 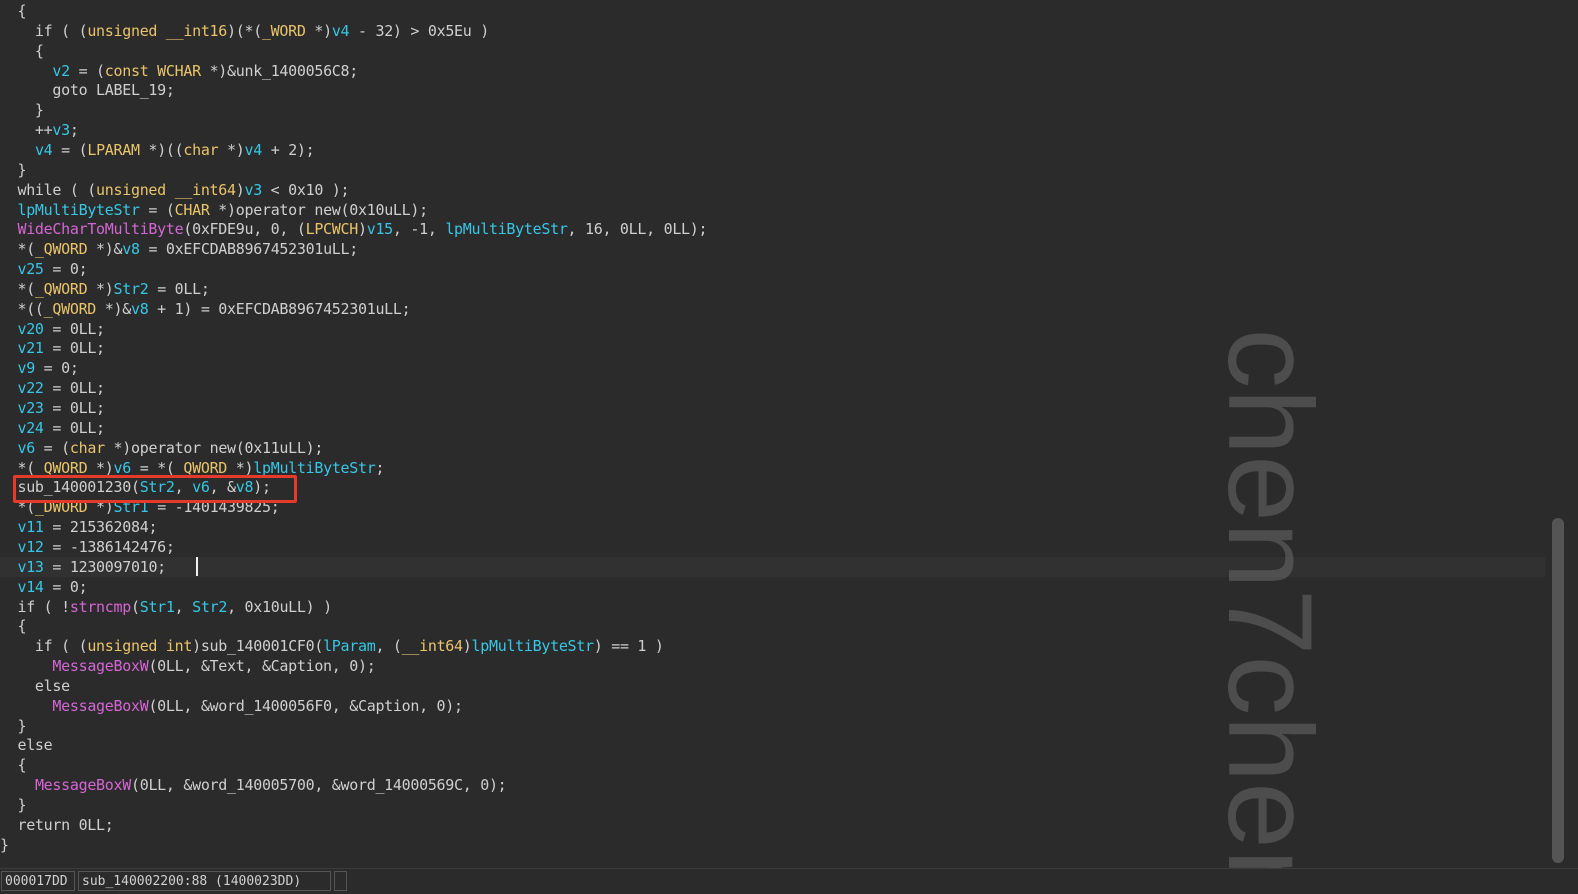 I want to click on code-token: else, so click(x=26, y=745).